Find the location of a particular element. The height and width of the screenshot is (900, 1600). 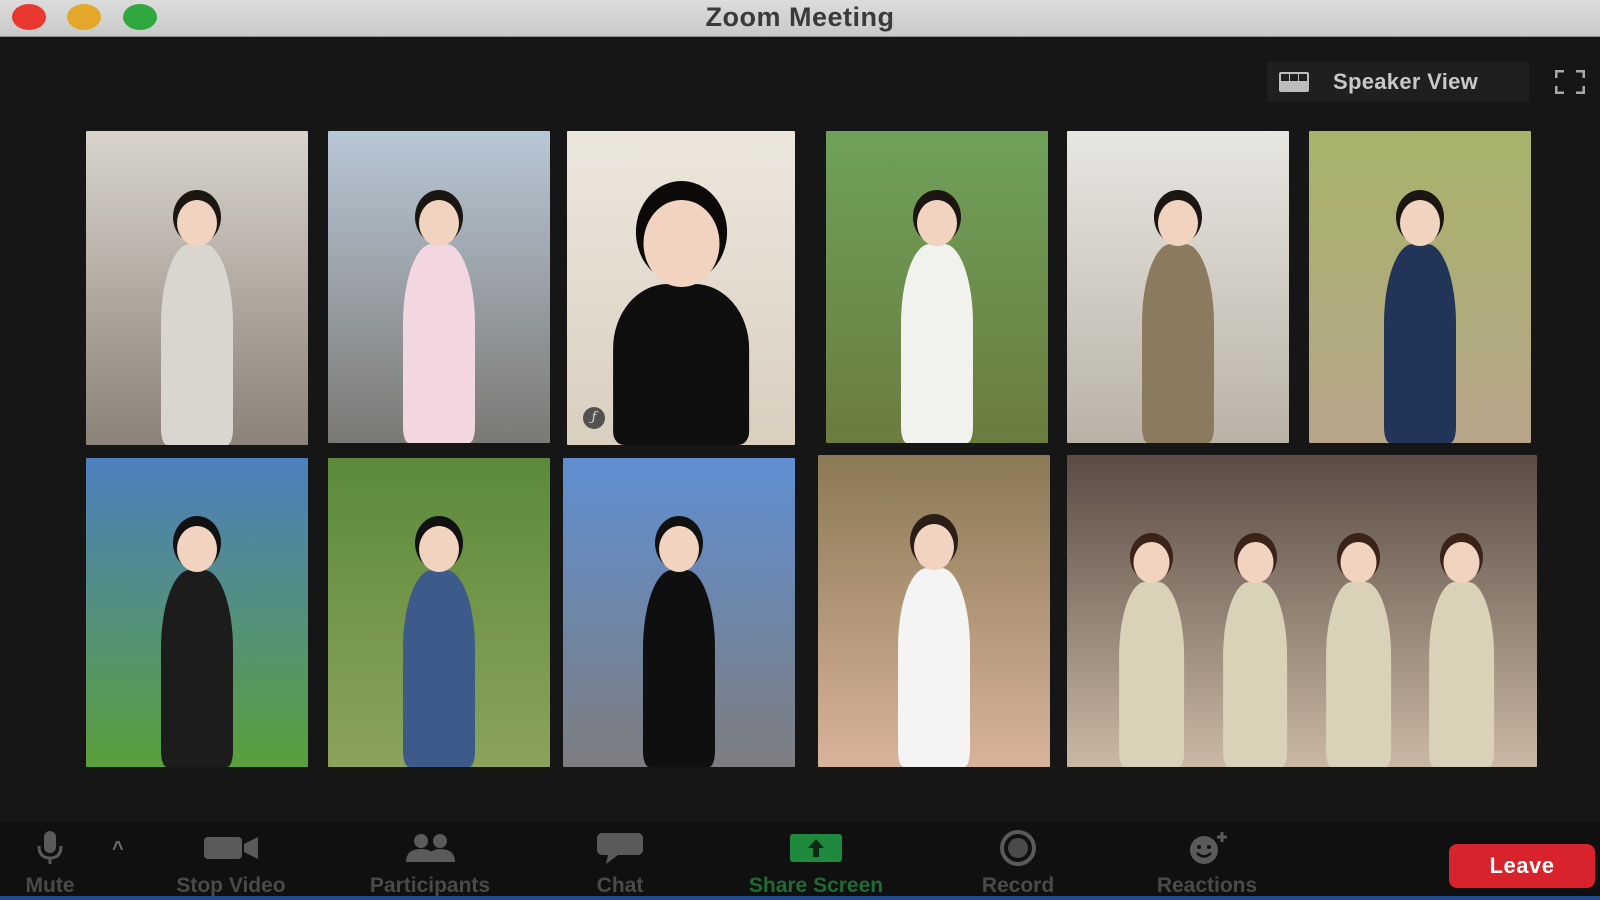

share-screen-button: Share Screen is located at coordinates (816, 861).